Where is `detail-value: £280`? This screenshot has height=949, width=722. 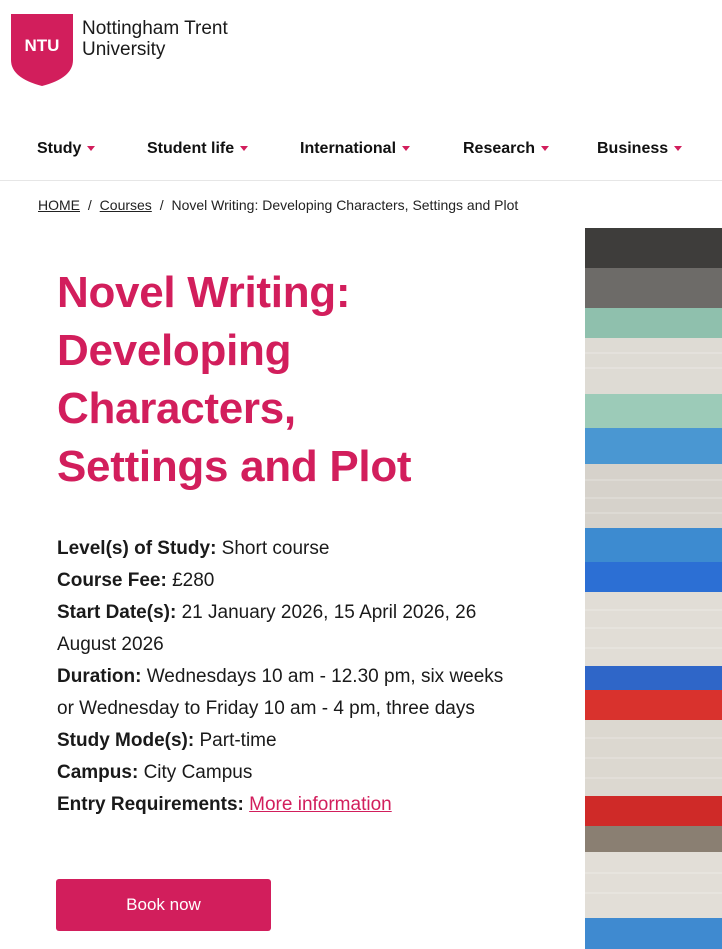
detail-value: £280 is located at coordinates (190, 580).